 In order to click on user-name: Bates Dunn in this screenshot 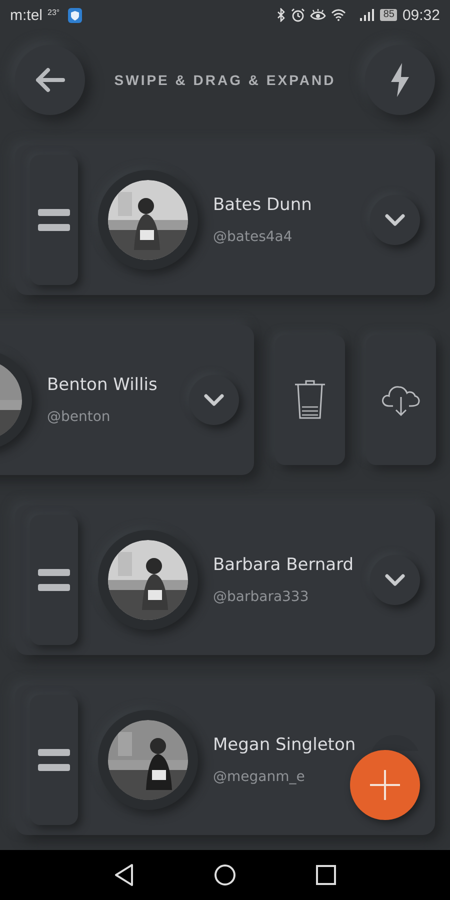, I will do `click(263, 205)`.